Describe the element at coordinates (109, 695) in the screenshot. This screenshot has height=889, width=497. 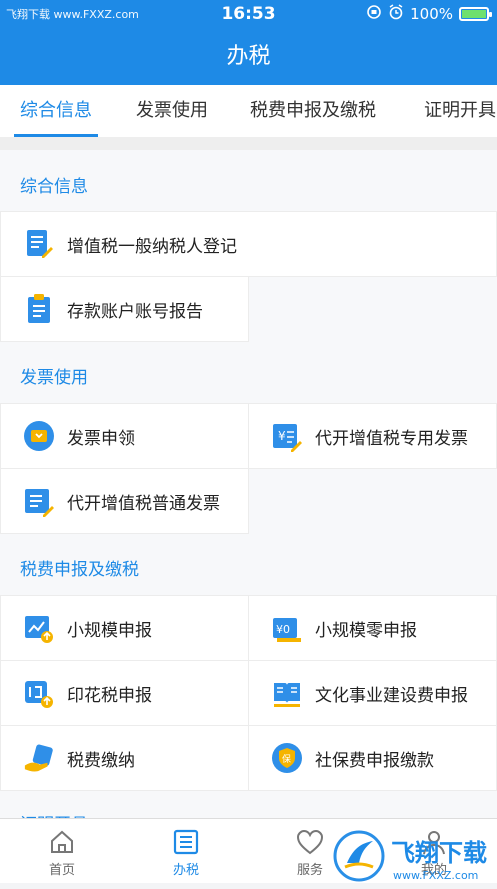
I see `item-label: 印花税申报` at that location.